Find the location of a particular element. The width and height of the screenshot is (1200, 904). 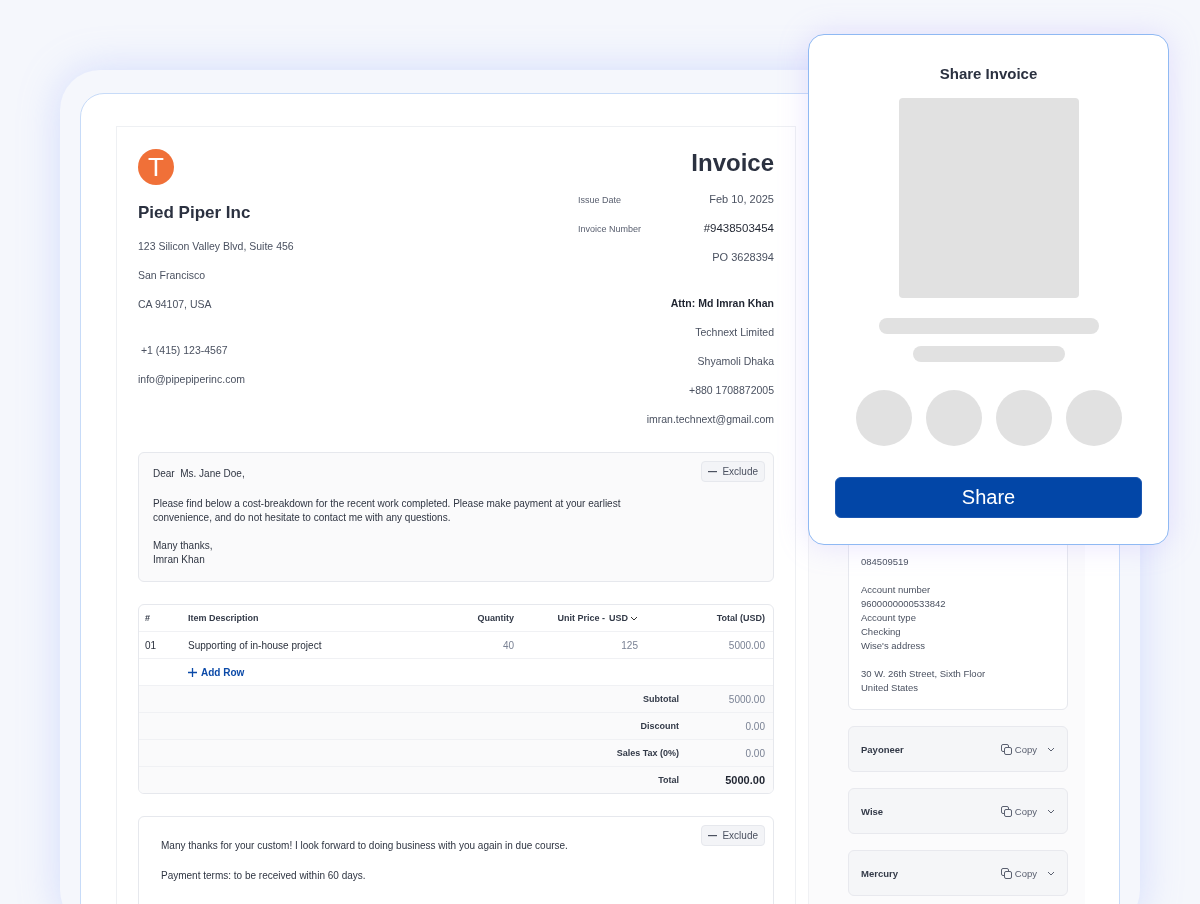

notes-text: Payment terms: to be received within 60 days. is located at coordinates (264, 876).